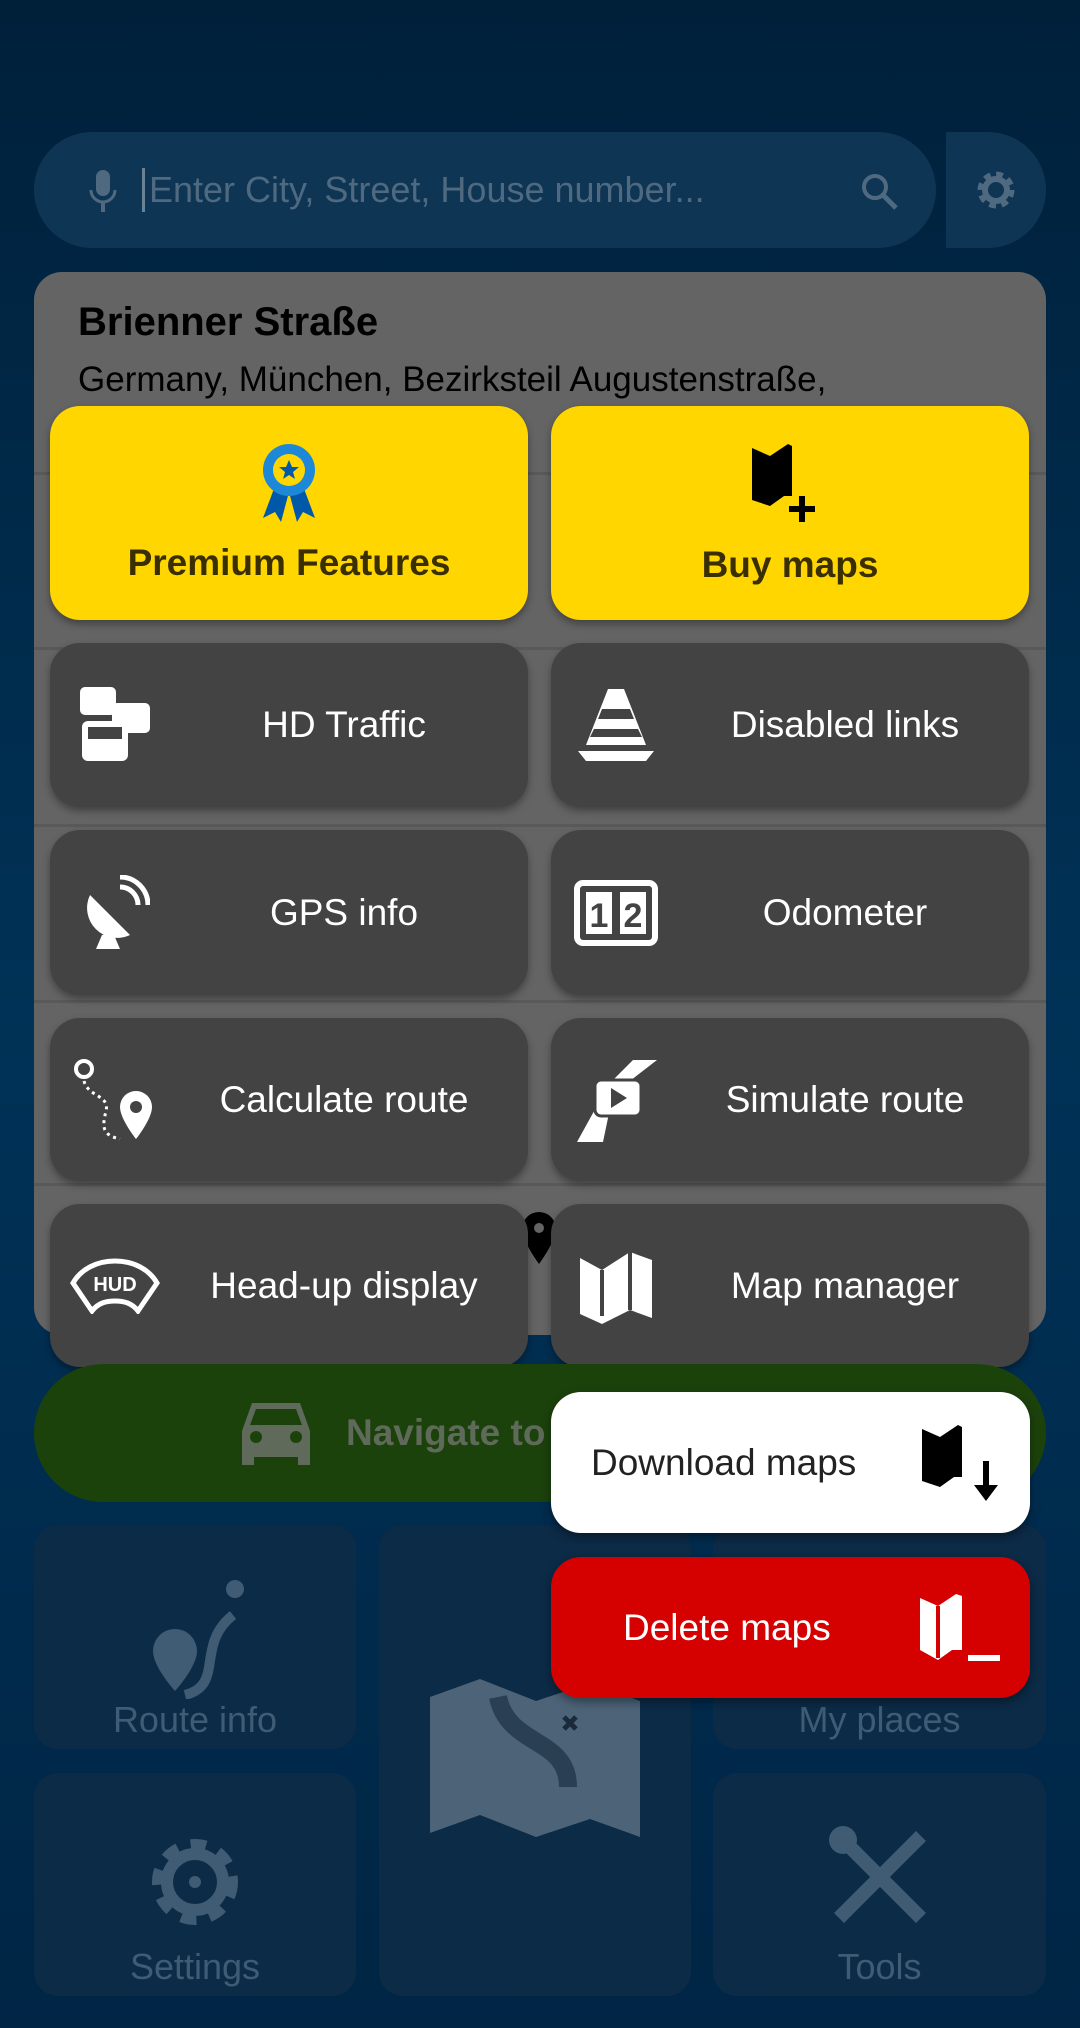 The image size is (1080, 2028). I want to click on tools-label: Tools, so click(879, 1966).